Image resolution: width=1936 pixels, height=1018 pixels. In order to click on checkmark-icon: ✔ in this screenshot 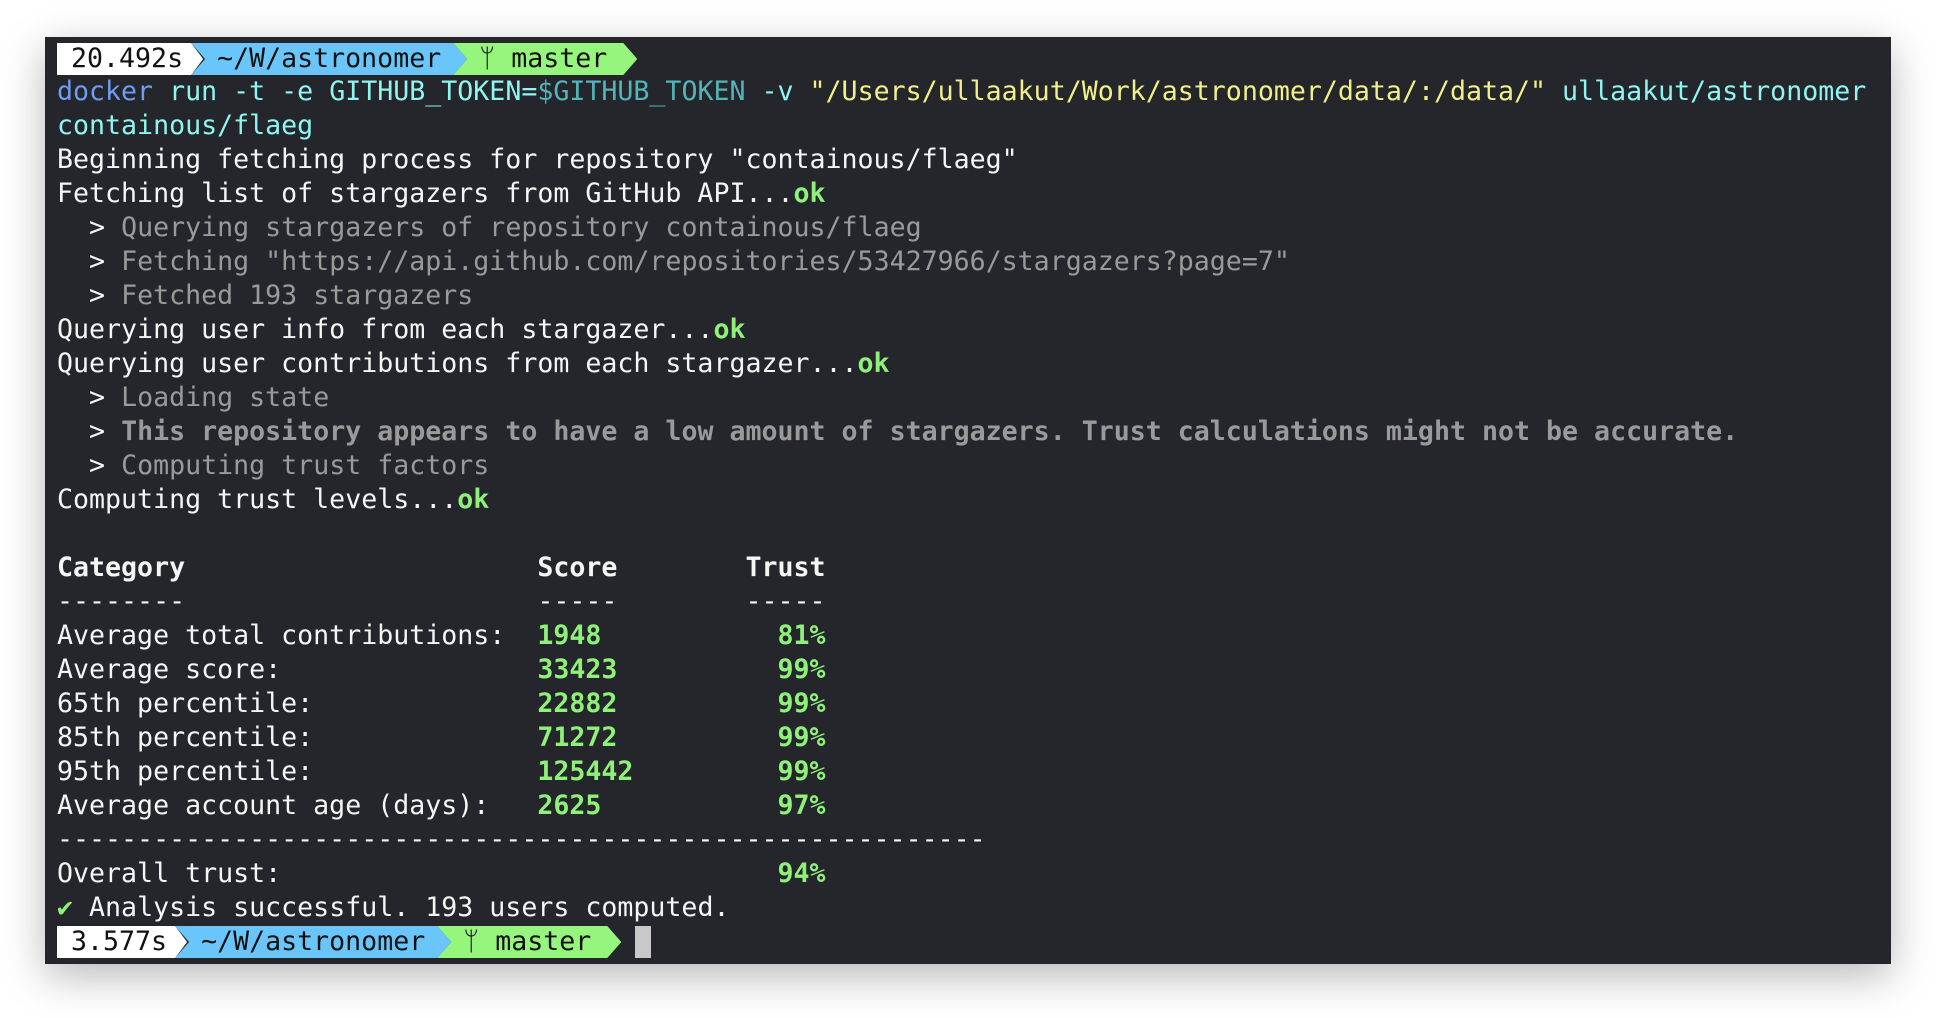, I will do `click(65, 907)`.